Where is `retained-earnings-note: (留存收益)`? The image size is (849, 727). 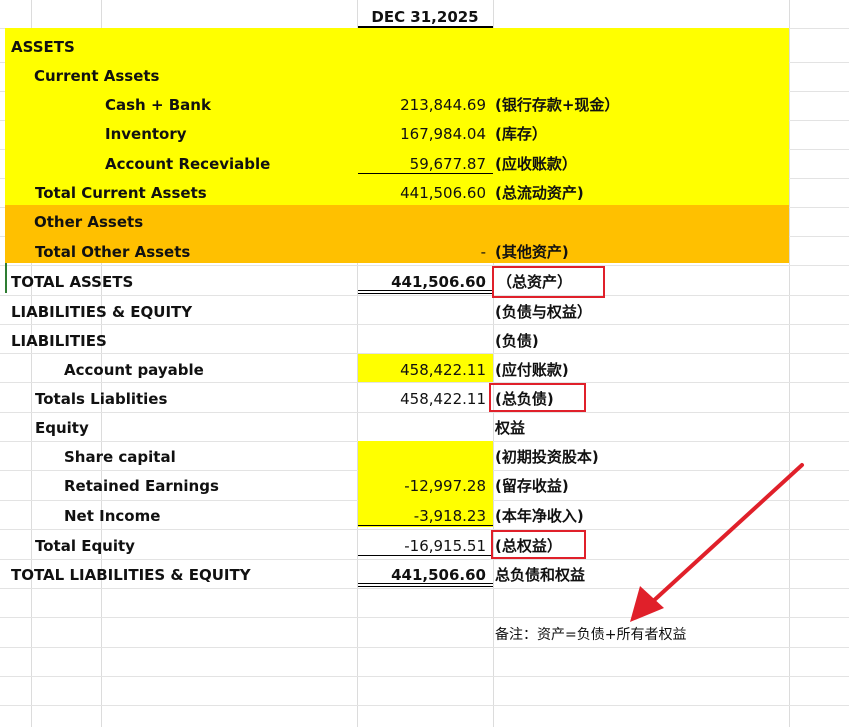
retained-earnings-note: (留存收益) is located at coordinates (532, 486).